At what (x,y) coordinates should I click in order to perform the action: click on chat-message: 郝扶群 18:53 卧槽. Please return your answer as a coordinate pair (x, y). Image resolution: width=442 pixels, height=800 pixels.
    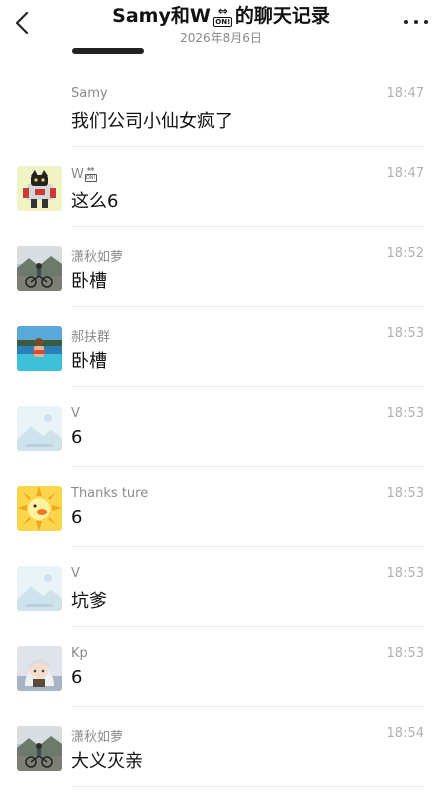
    Looking at the image, I should click on (221, 347).